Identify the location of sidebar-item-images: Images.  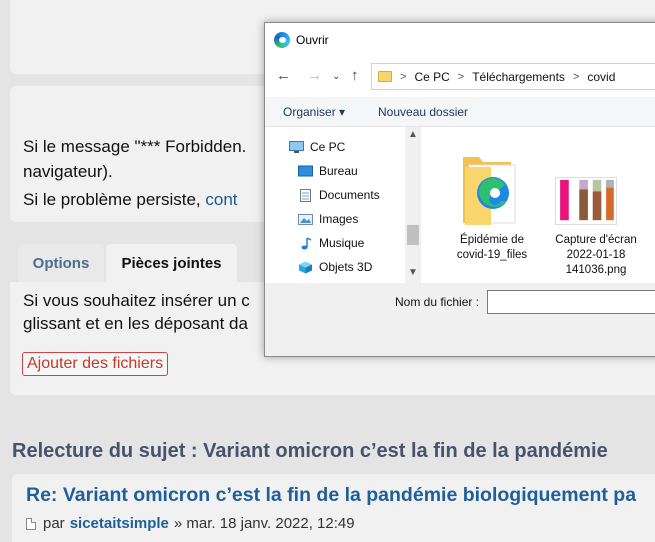
(328, 219).